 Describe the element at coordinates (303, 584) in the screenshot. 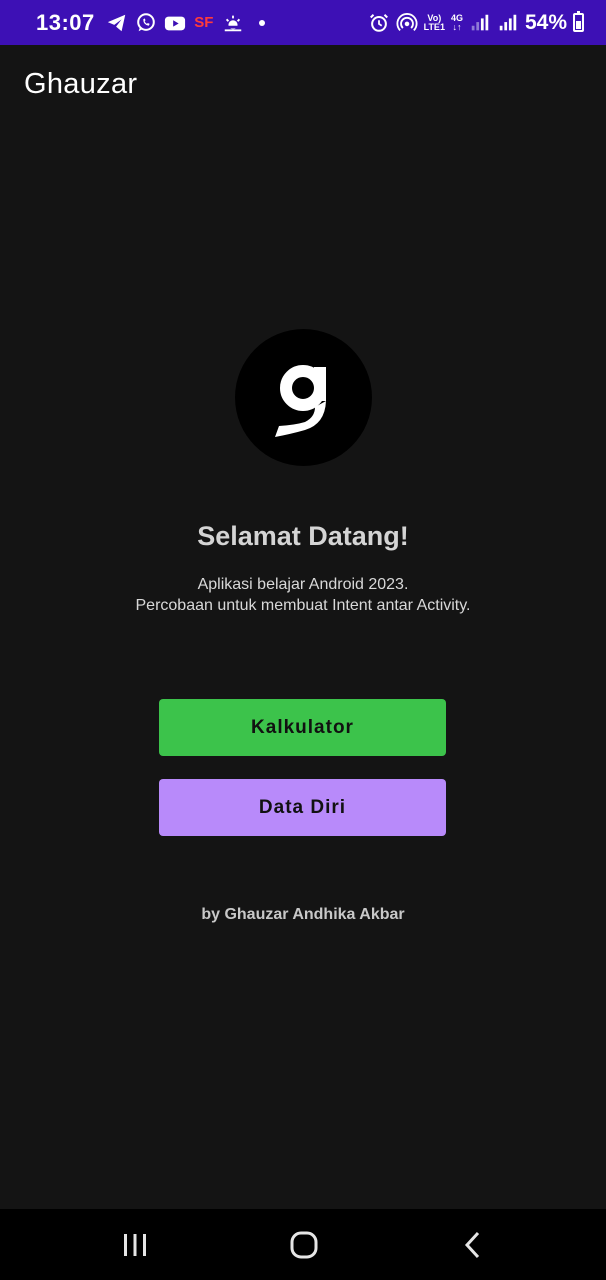

I see `description-line-1: Aplikasi belajar Android 2023.` at that location.